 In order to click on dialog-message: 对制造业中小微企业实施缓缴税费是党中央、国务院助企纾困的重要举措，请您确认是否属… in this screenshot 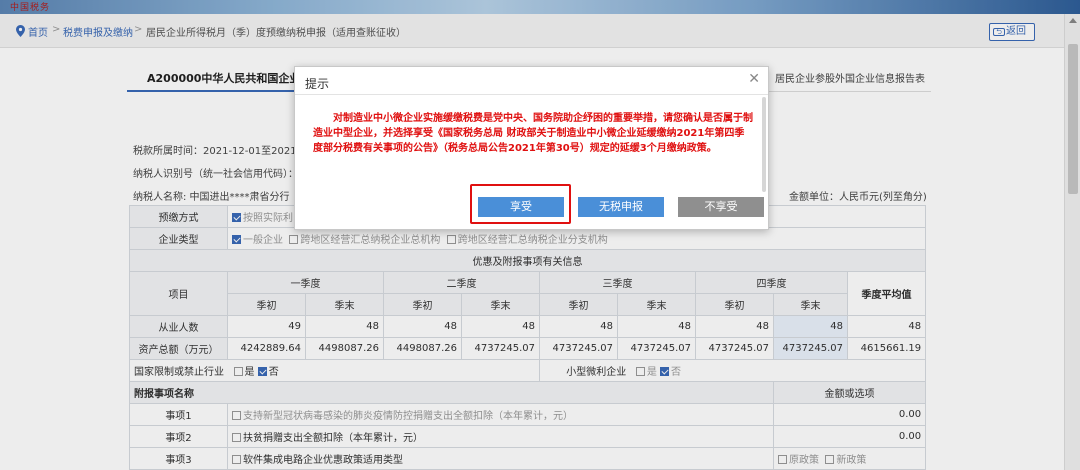, I will do `click(533, 133)`.